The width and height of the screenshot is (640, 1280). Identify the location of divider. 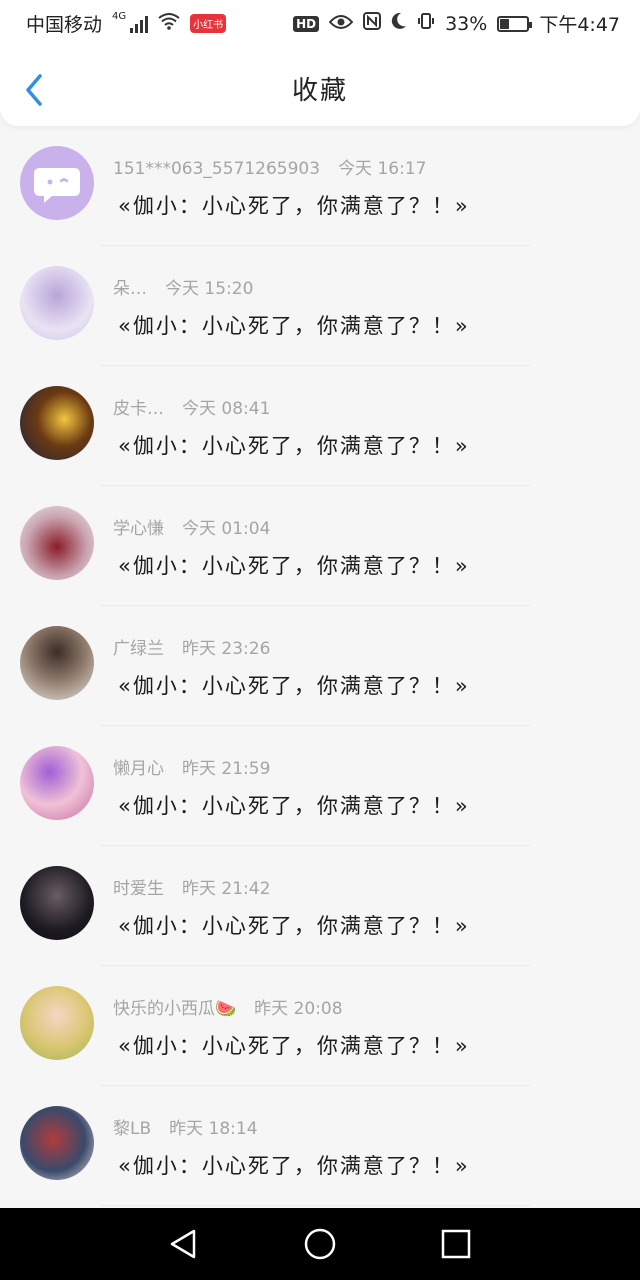
(315, 1205).